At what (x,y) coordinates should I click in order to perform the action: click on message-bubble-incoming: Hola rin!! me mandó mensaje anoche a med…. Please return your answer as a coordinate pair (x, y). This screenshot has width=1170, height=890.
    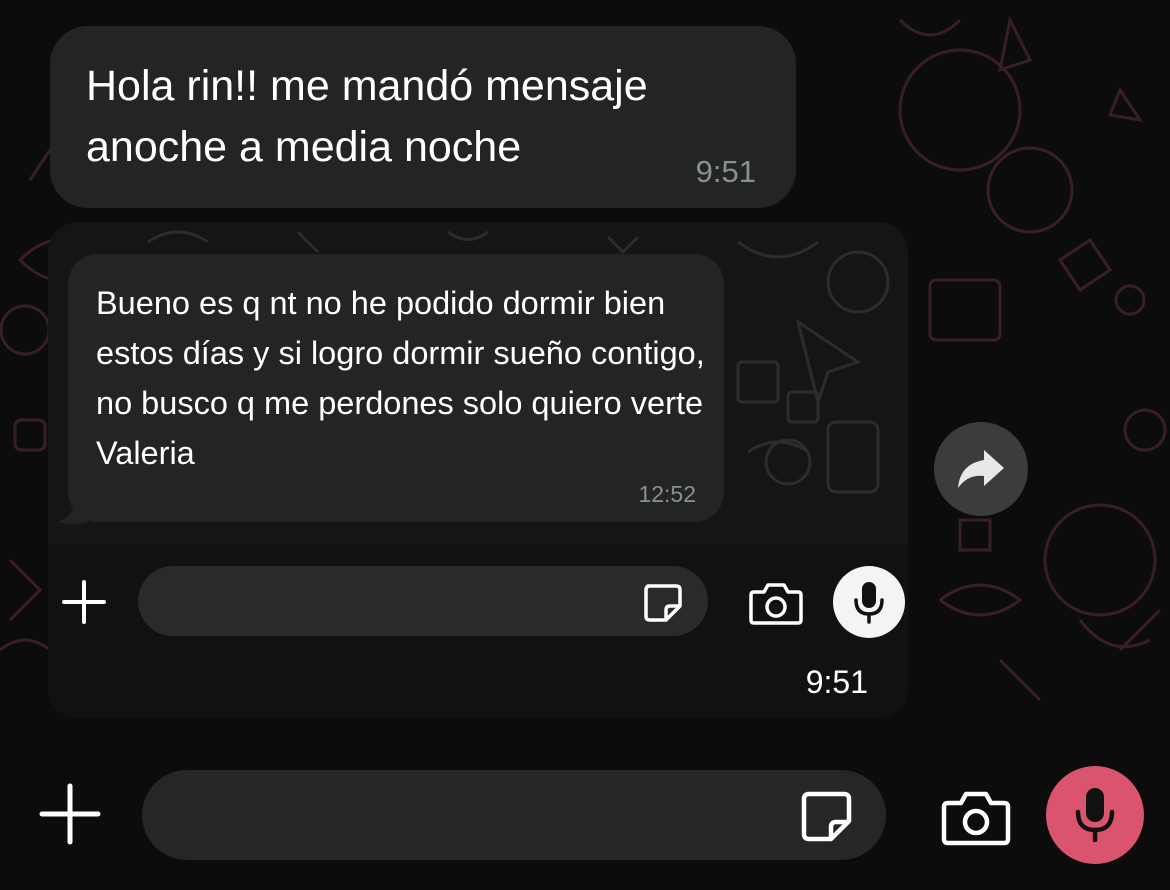
    Looking at the image, I should click on (423, 117).